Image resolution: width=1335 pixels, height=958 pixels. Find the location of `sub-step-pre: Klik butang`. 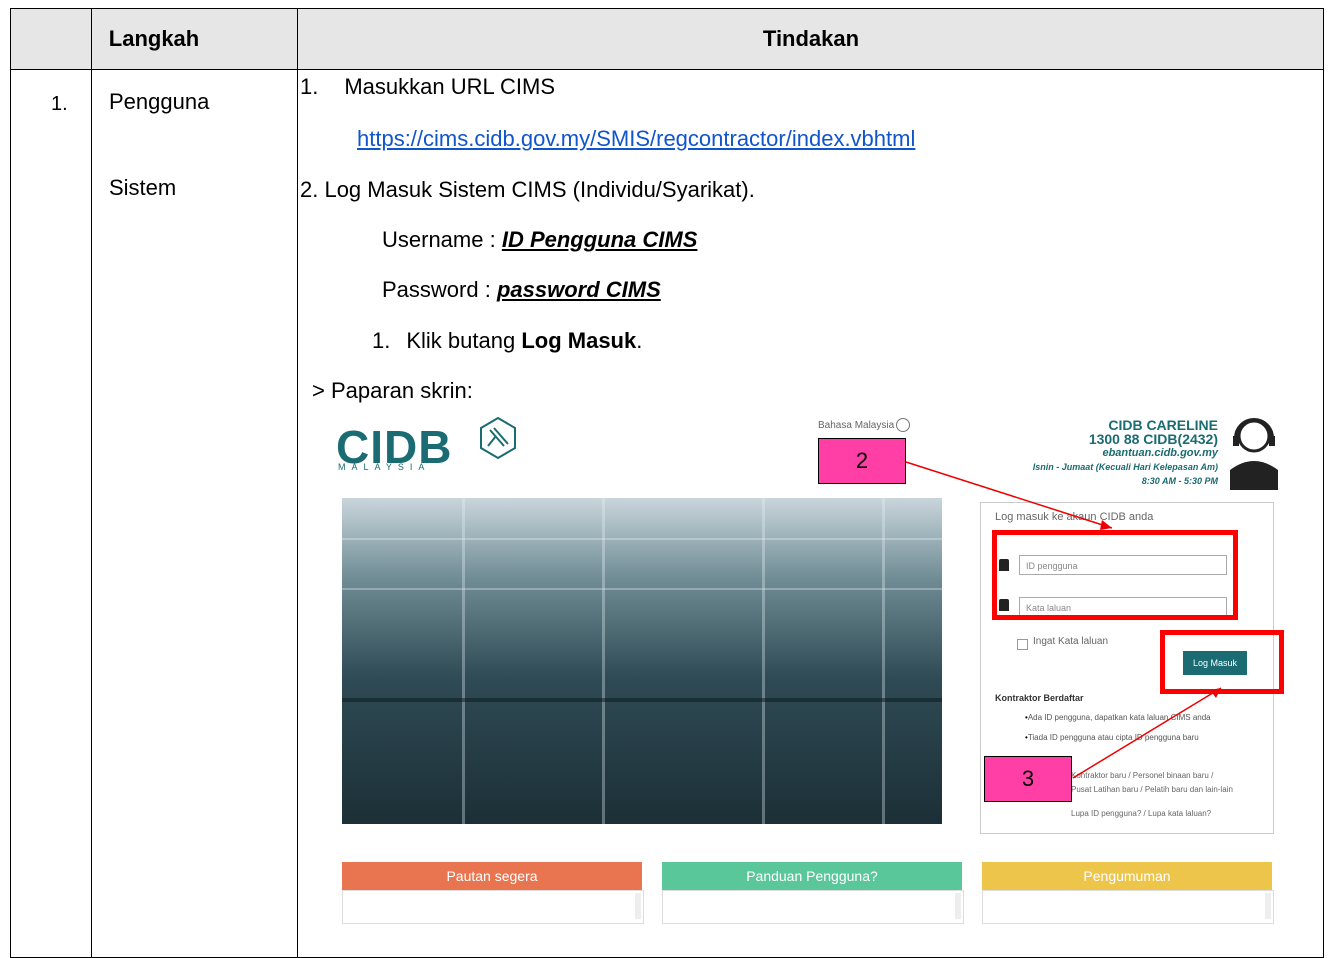

sub-step-pre: Klik butang is located at coordinates (464, 340).